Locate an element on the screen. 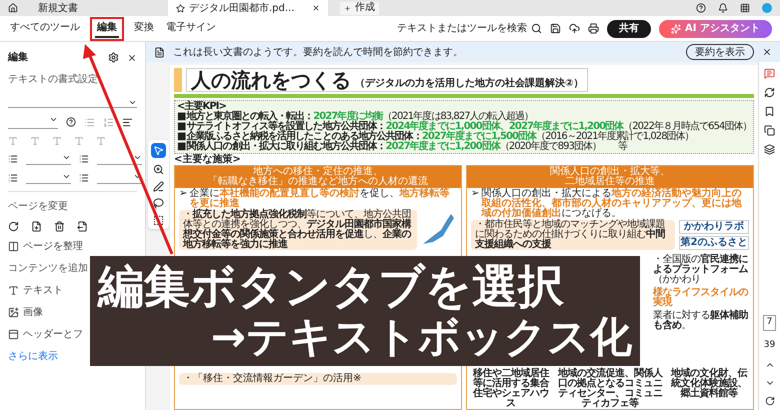 This screenshot has height=410, width=780. organize-pages-button: ページを整理 is located at coordinates (45, 246).